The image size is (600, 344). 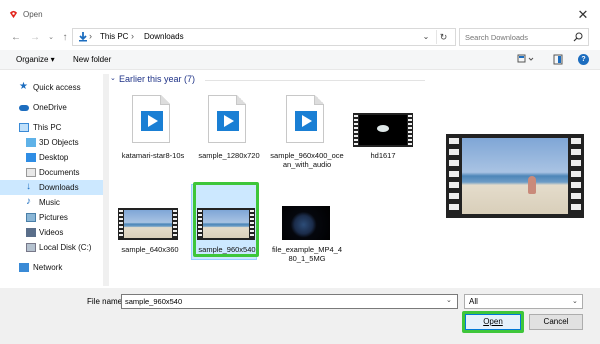 What do you see at coordinates (300, 14) in the screenshot?
I see `title-bar` at bounding box center [300, 14].